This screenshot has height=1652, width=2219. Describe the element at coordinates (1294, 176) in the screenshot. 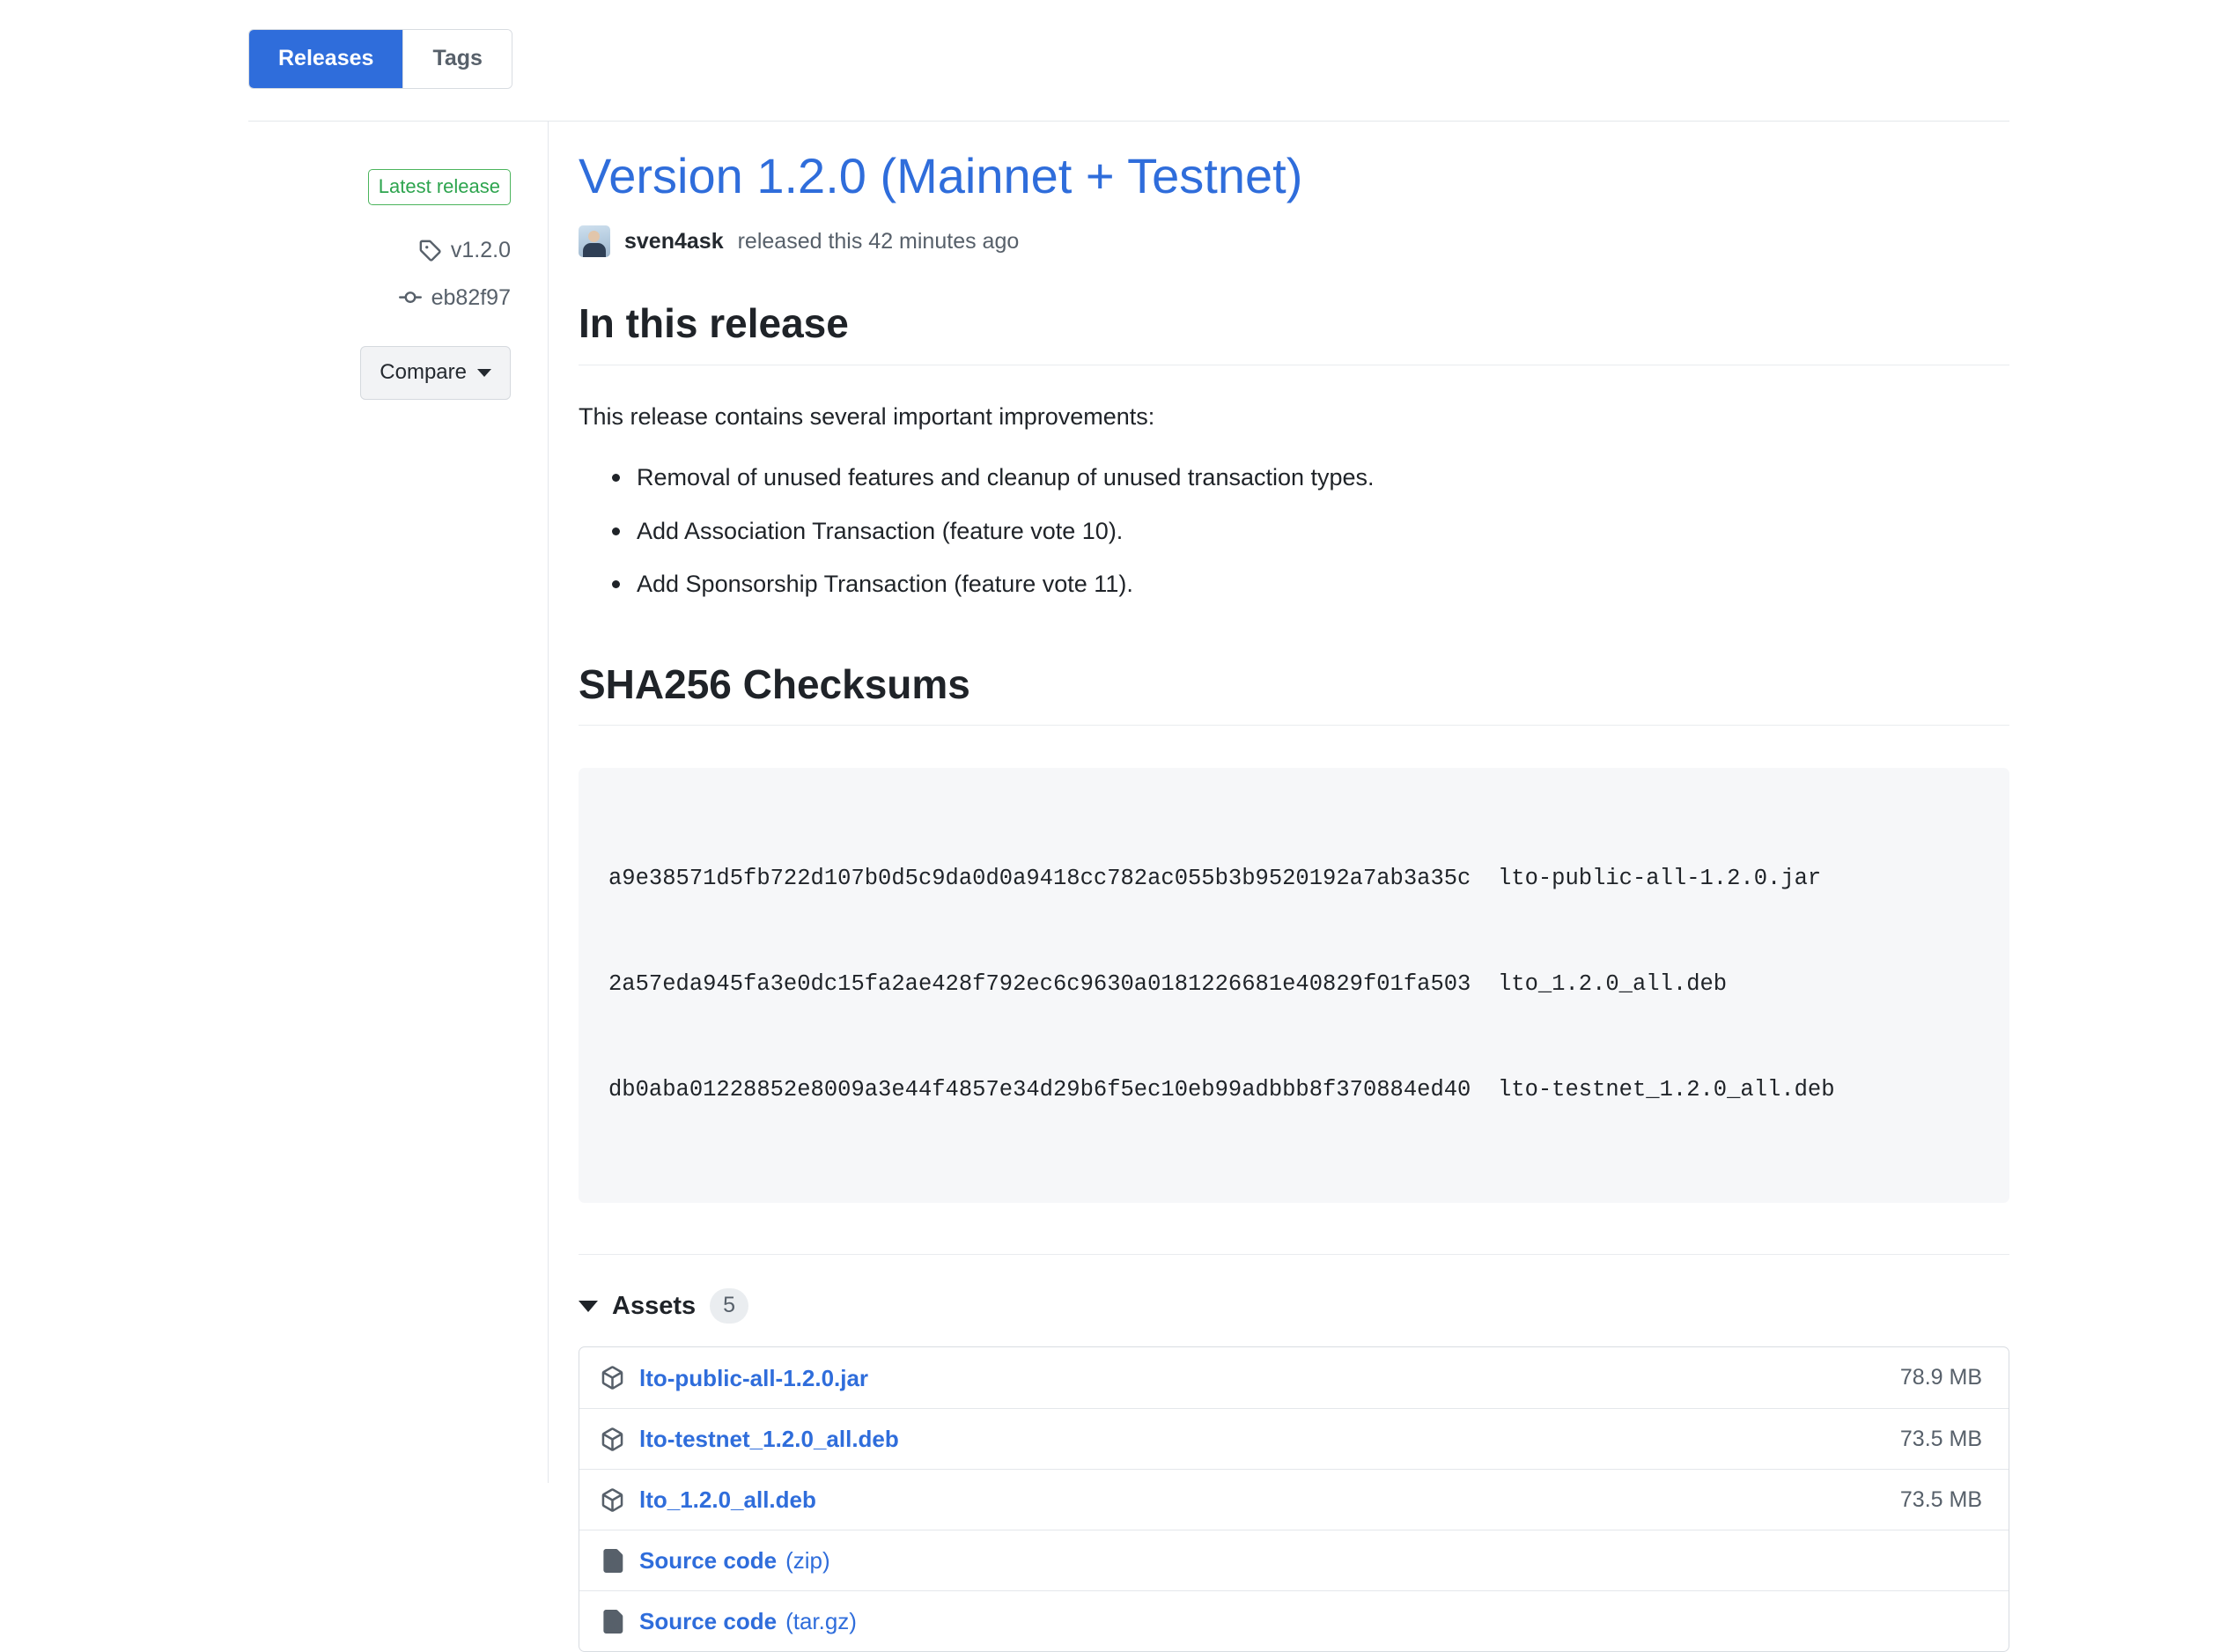

I see `release-title: Version 1.2.0 (Mainnet + Testnet)` at that location.